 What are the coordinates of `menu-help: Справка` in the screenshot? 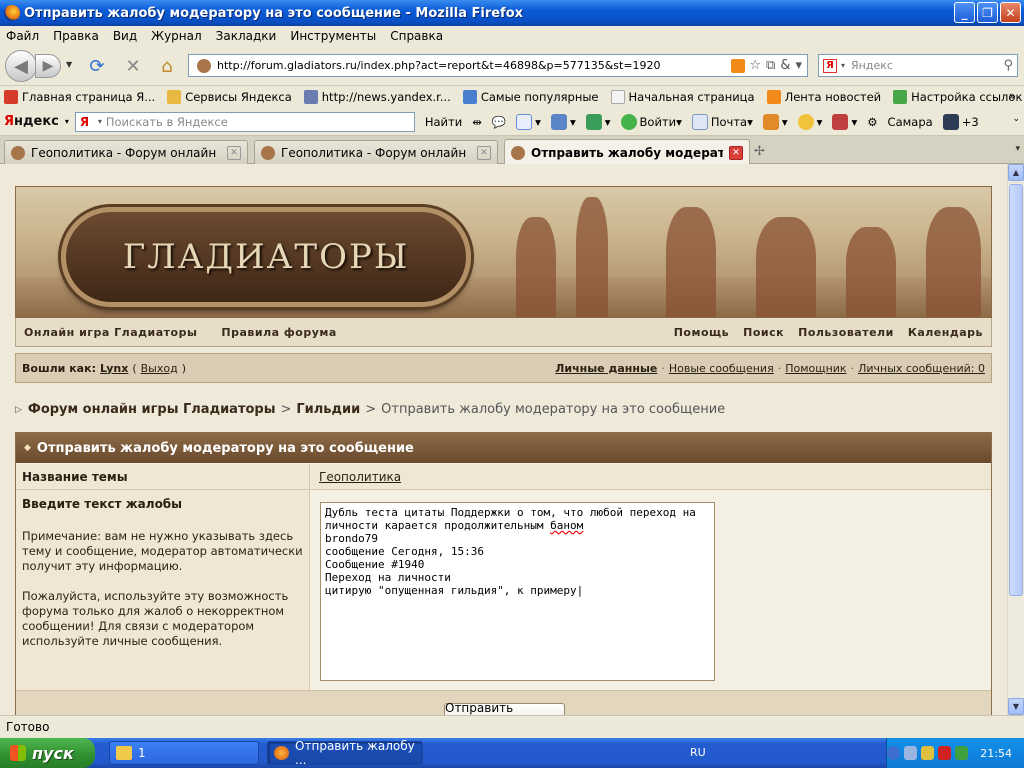 It's located at (416, 36).